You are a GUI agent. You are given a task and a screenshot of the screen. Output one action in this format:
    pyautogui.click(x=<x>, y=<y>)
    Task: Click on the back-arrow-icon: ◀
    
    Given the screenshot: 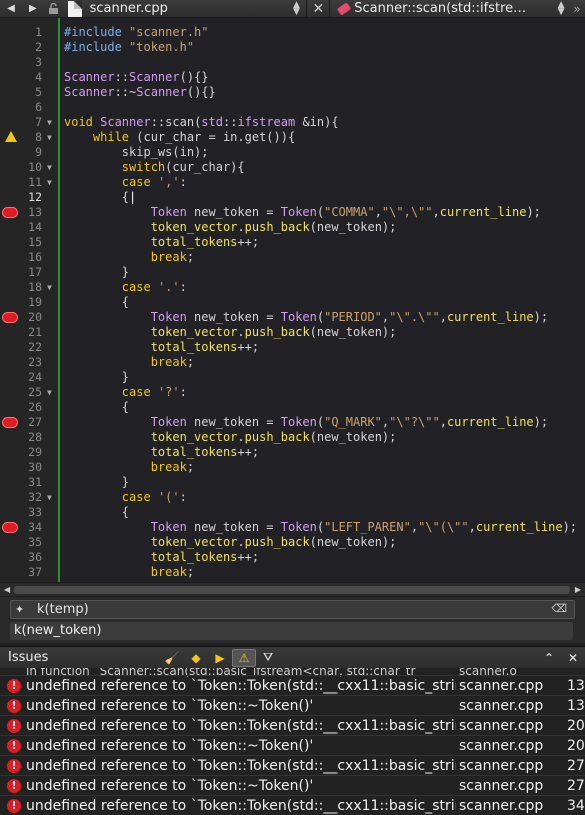 What is the action you would take?
    pyautogui.click(x=11, y=9)
    